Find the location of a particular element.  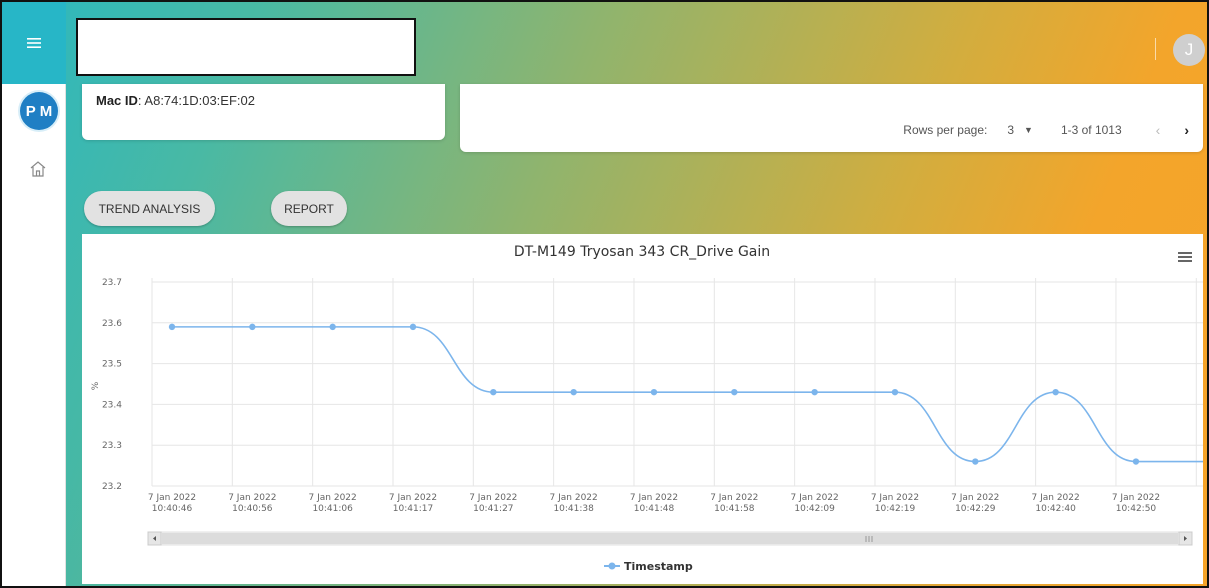

scroll-thumb is located at coordinates (669, 538).